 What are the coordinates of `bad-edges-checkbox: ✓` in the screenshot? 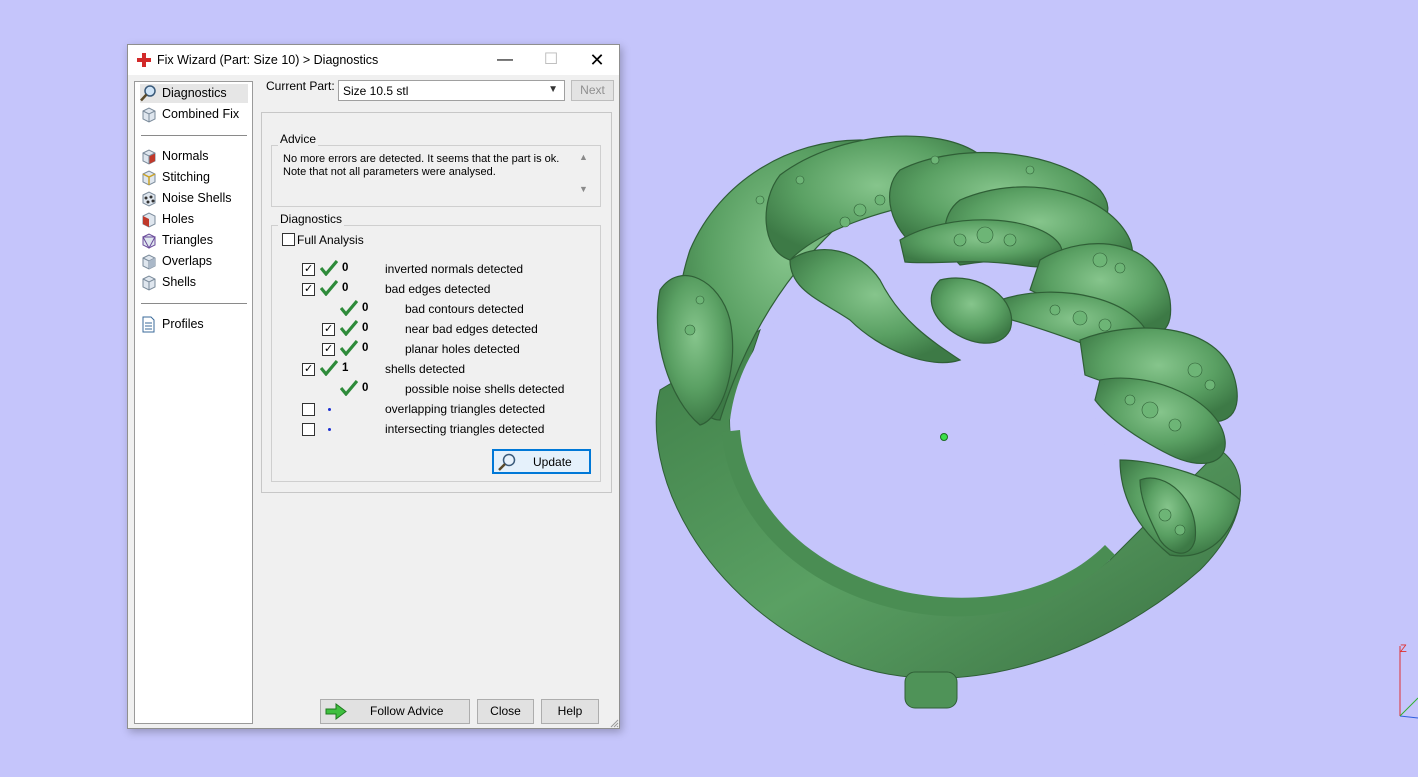 It's located at (308, 289).